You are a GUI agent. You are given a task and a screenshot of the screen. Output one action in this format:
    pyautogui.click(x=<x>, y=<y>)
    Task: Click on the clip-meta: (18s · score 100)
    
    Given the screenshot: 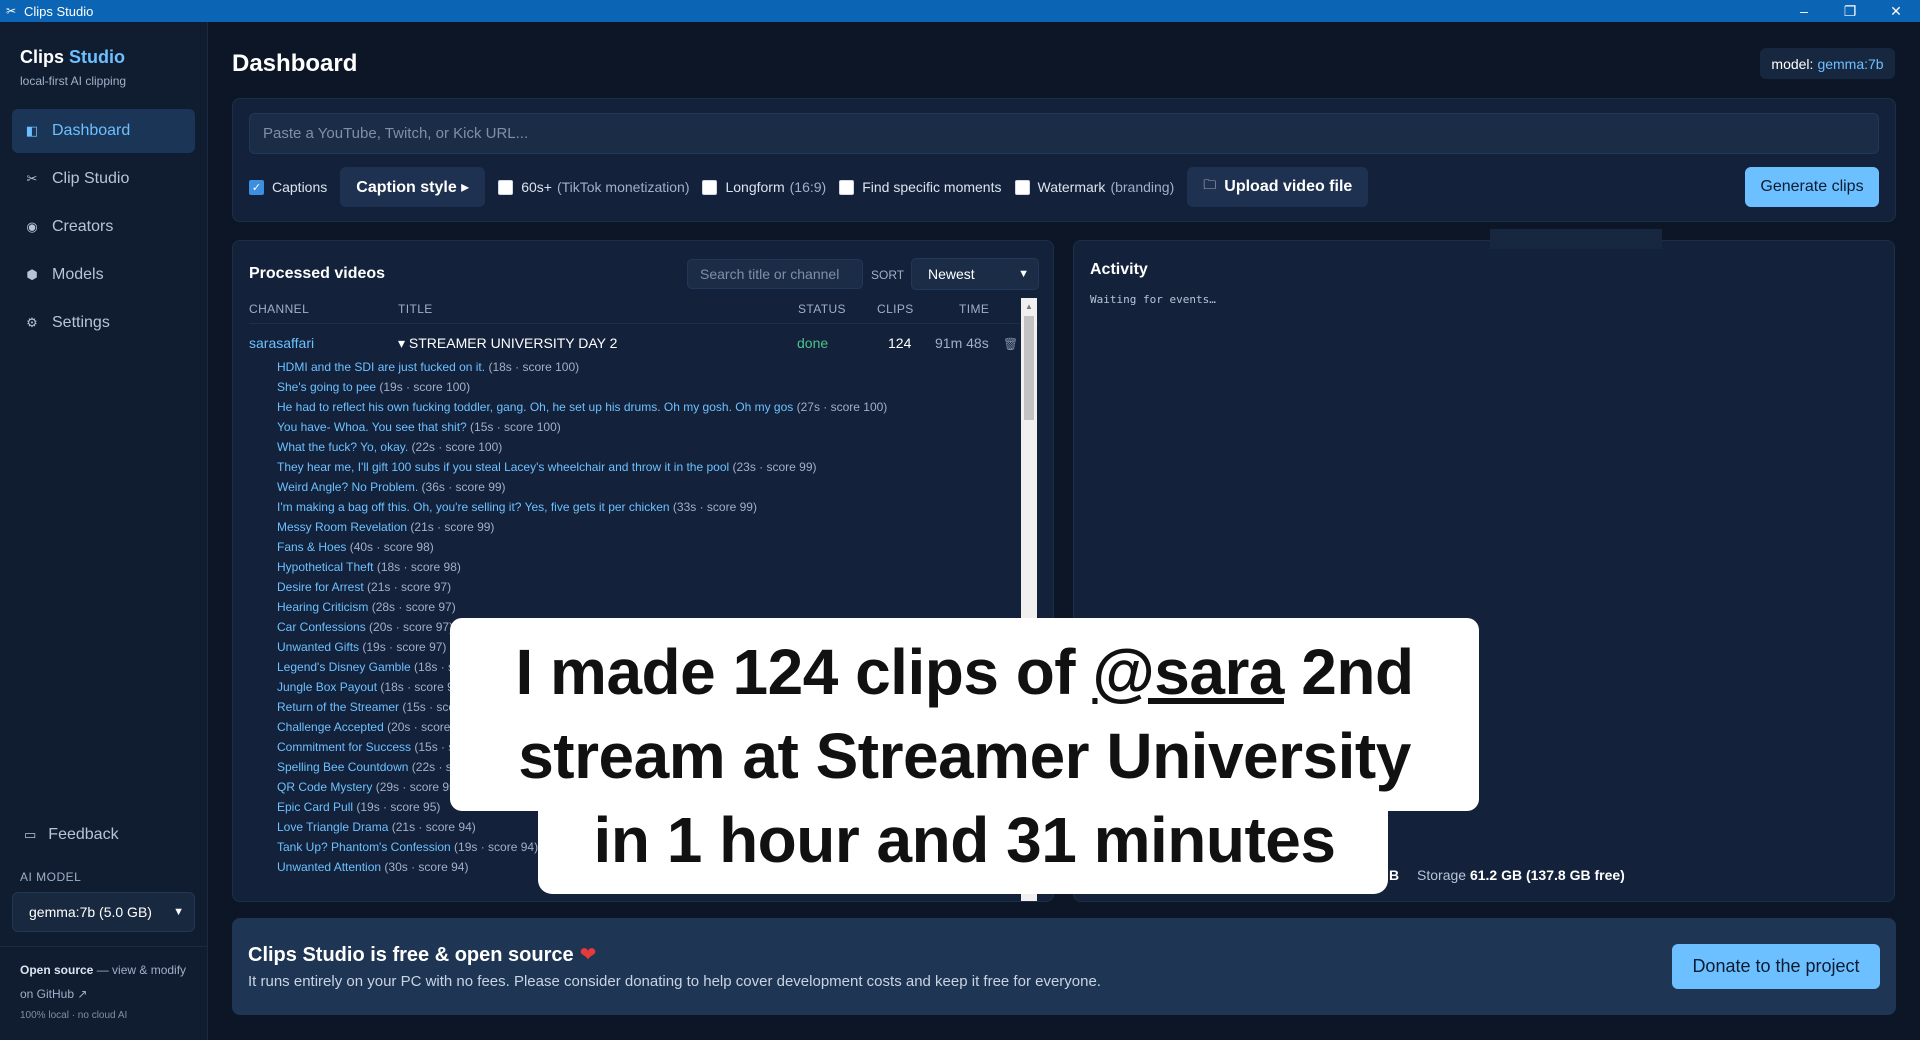 What is the action you would take?
    pyautogui.click(x=532, y=367)
    